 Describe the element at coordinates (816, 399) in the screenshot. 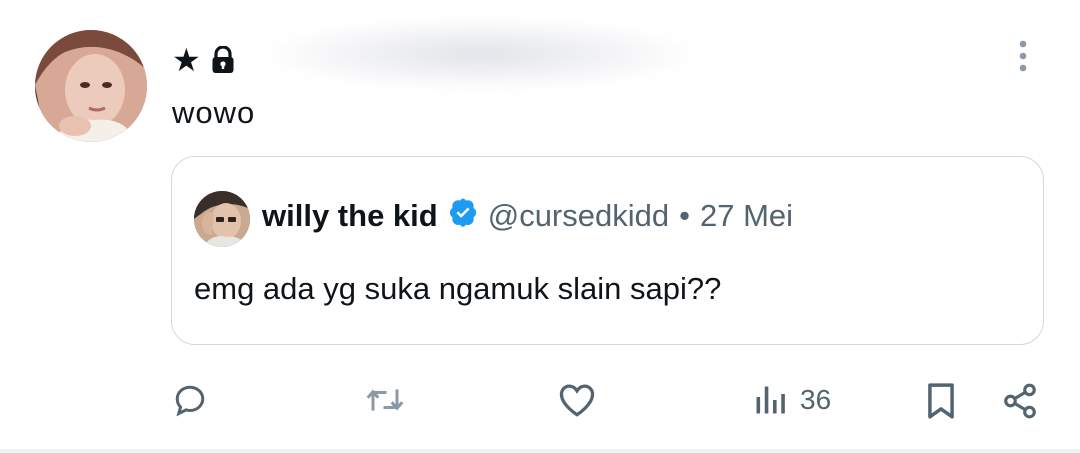

I see `views-count: 36` at that location.